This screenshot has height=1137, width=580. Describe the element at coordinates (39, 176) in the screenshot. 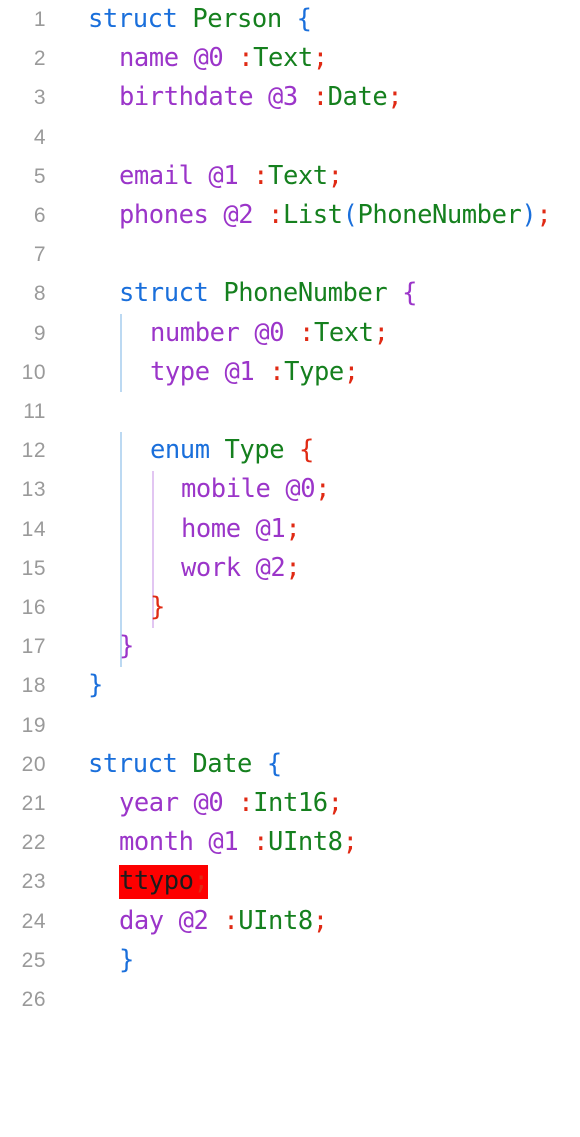

I see `line-number: 5` at that location.